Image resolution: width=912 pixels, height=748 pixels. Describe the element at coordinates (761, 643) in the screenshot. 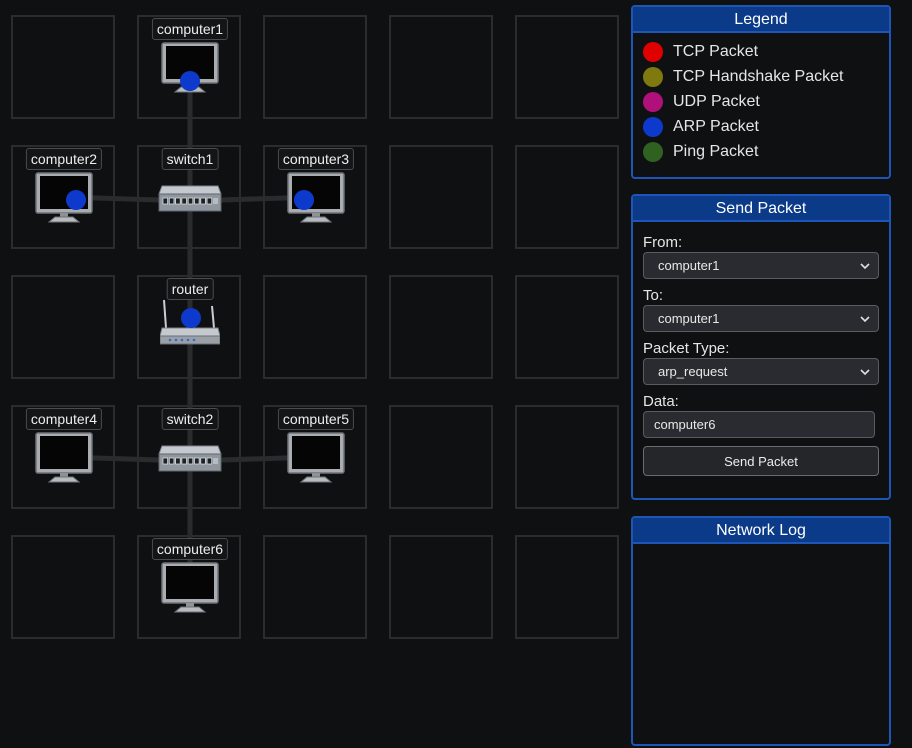

I see `network-log-body` at that location.